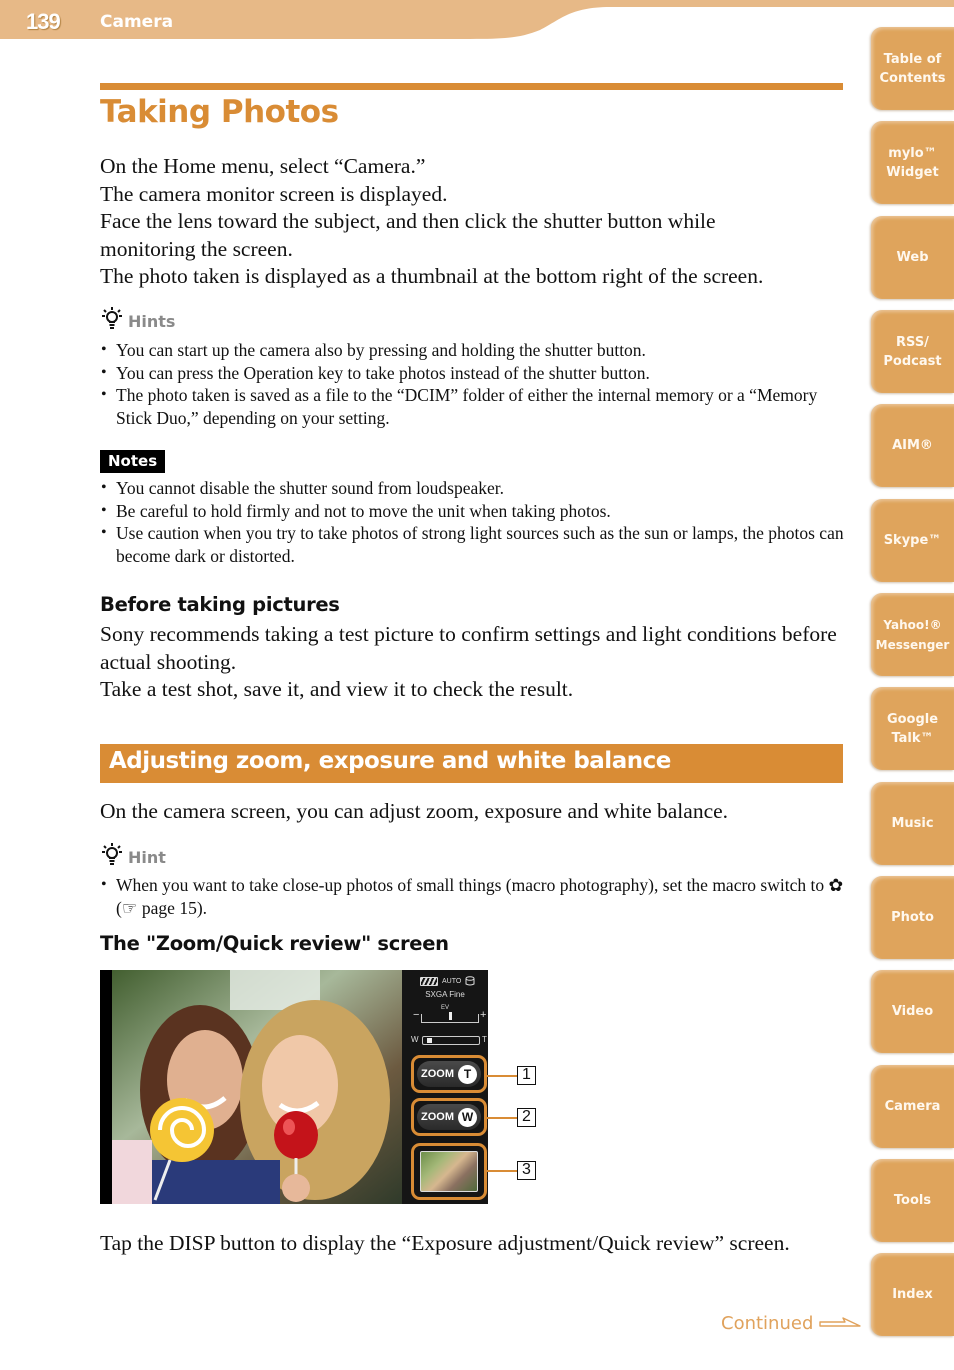 The height and width of the screenshot is (1370, 954). I want to click on section-label: Camera, so click(137, 22).